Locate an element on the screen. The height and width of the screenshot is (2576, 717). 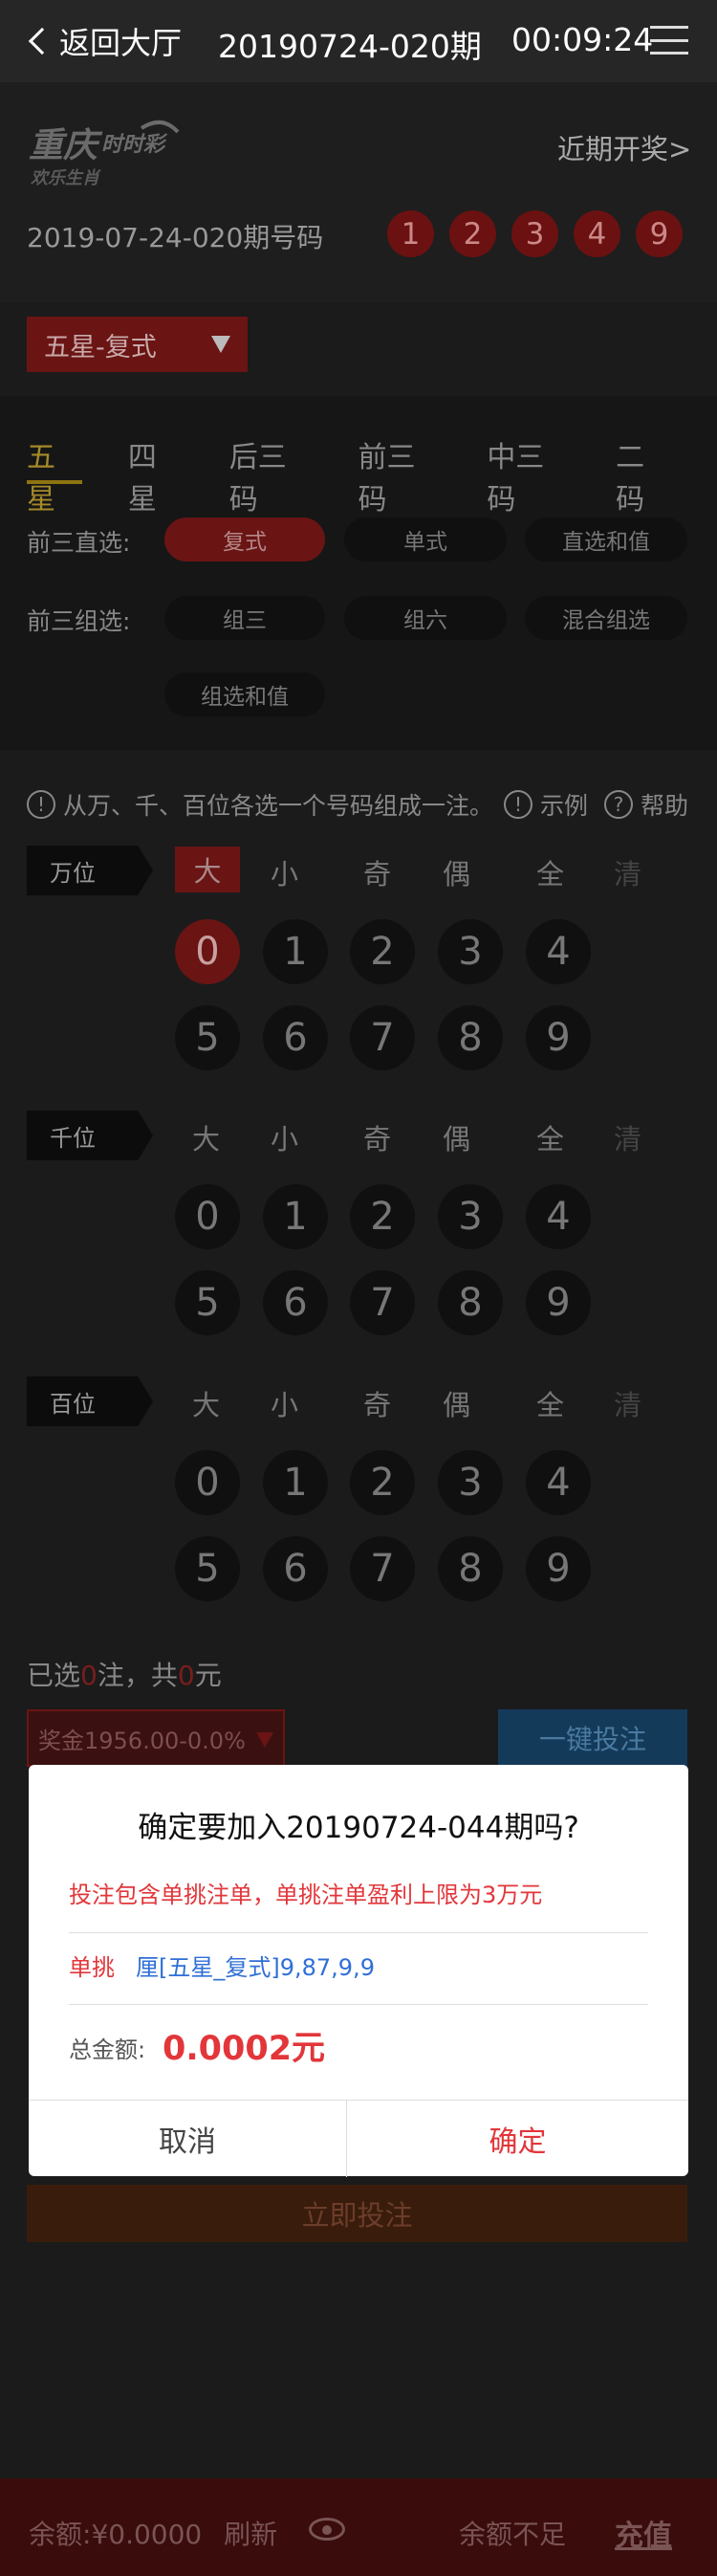
logo-sub: 欢乐生肖 is located at coordinates (66, 178).